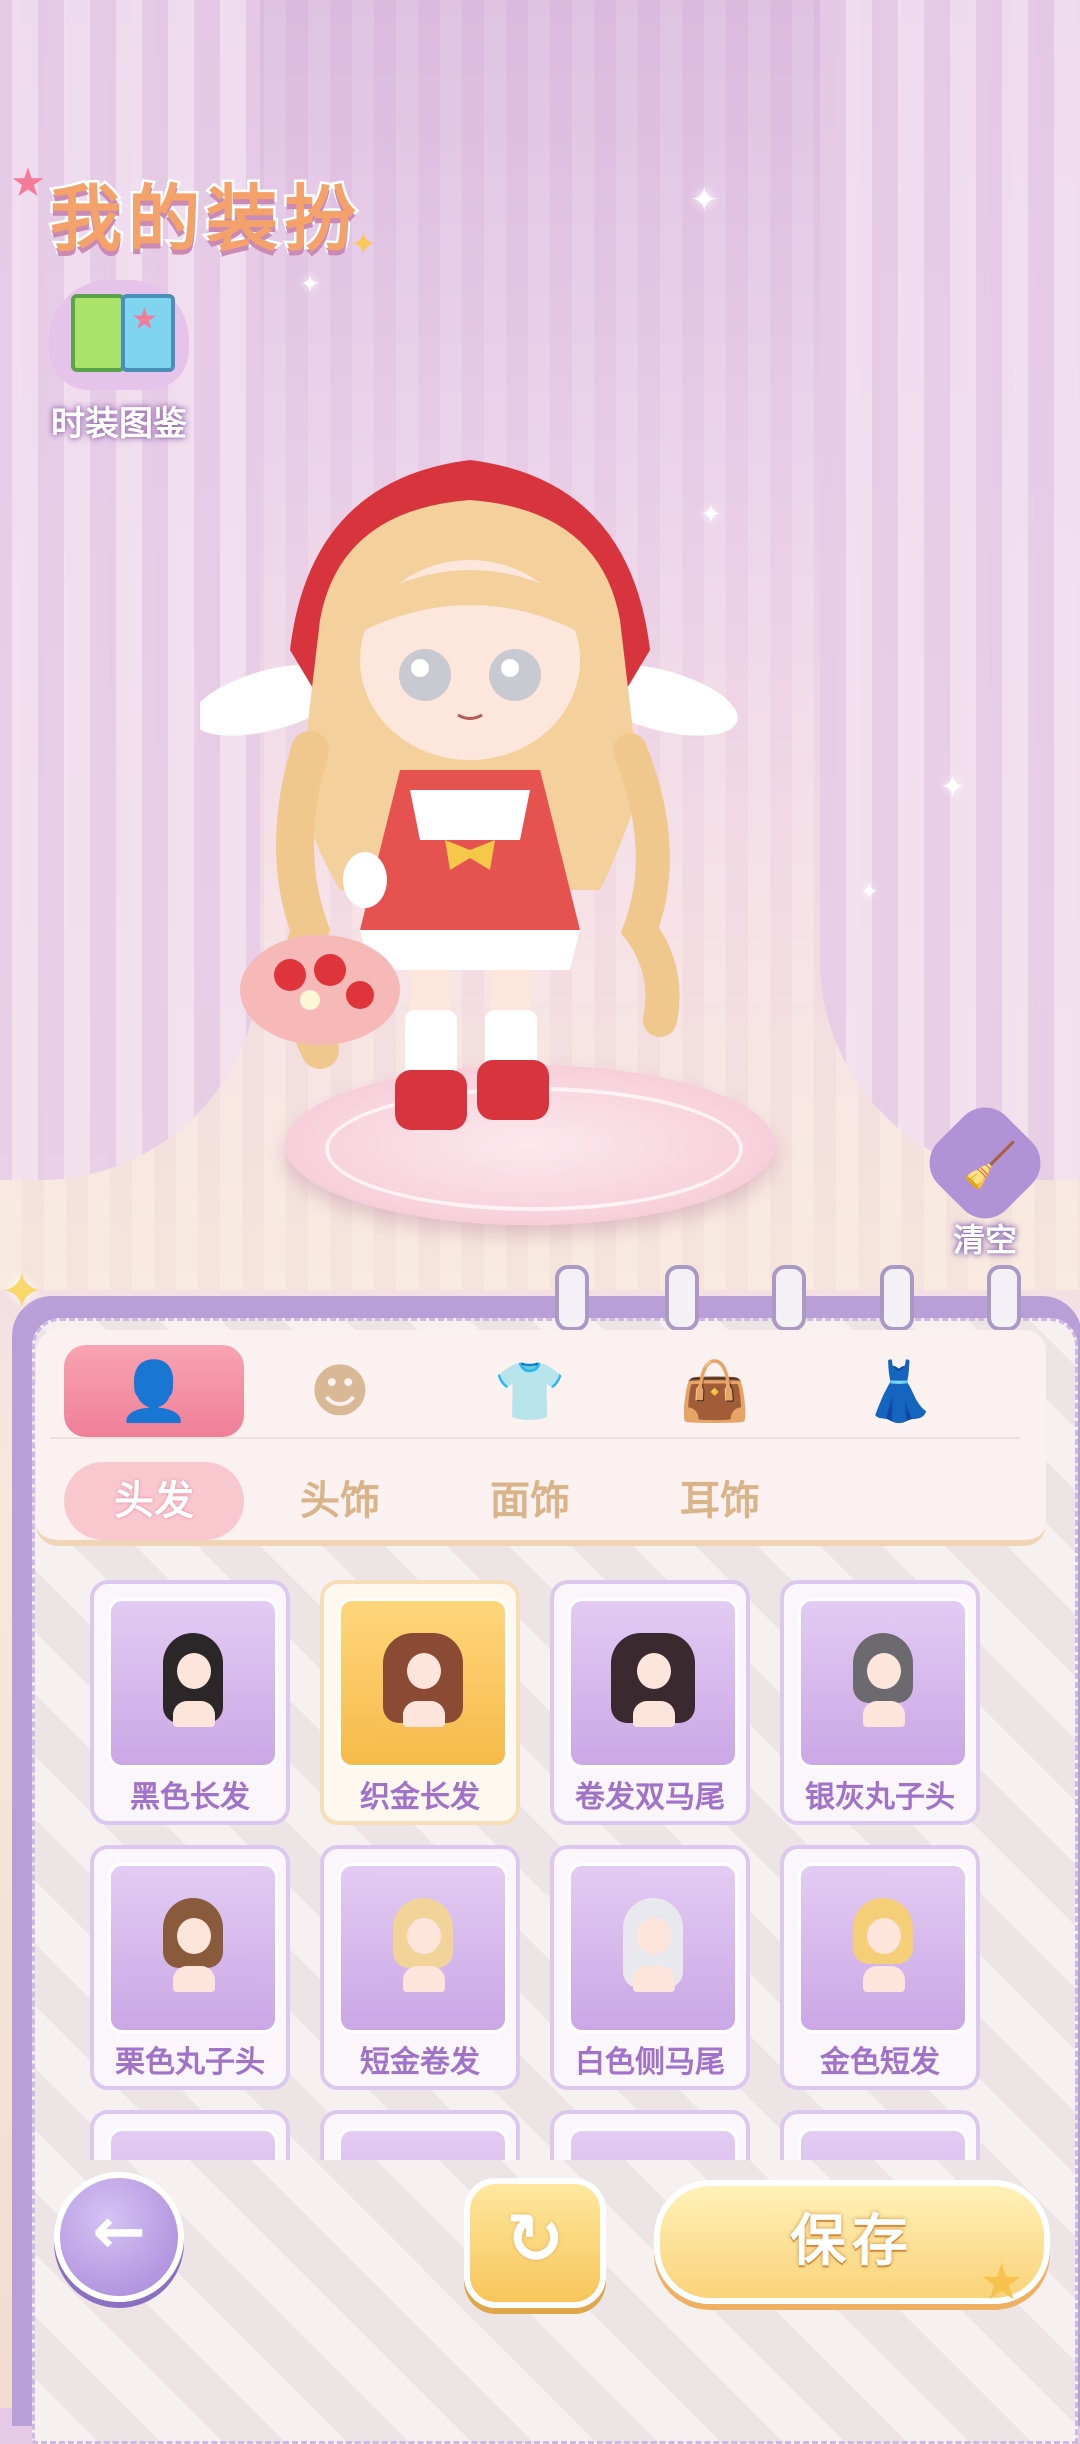 The height and width of the screenshot is (2444, 1080). Describe the element at coordinates (530, 1501) in the screenshot. I see `subtab-facewear: 面饰` at that location.